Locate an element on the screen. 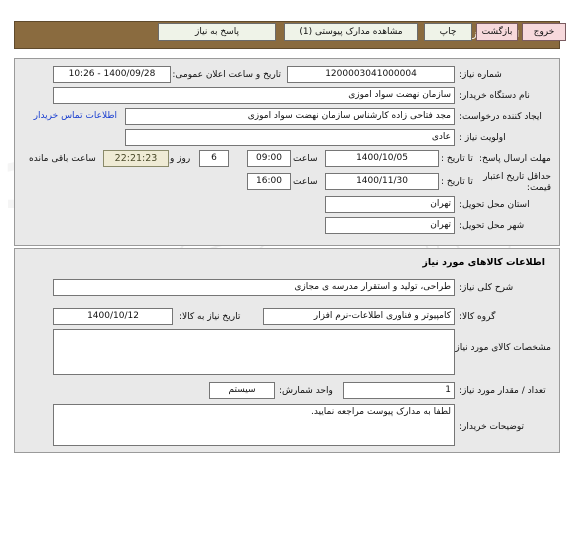  label-specs: مشخصات کالای مورد نیاز: is located at coordinates (501, 348).